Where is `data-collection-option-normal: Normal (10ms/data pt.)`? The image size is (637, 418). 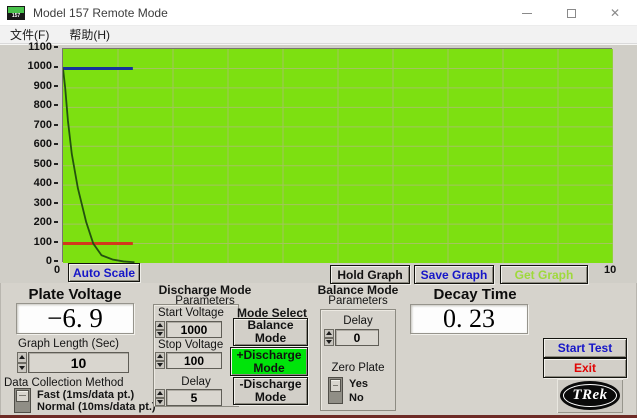
data-collection-option-normal: Normal (10ms/data pt.) is located at coordinates (96, 407).